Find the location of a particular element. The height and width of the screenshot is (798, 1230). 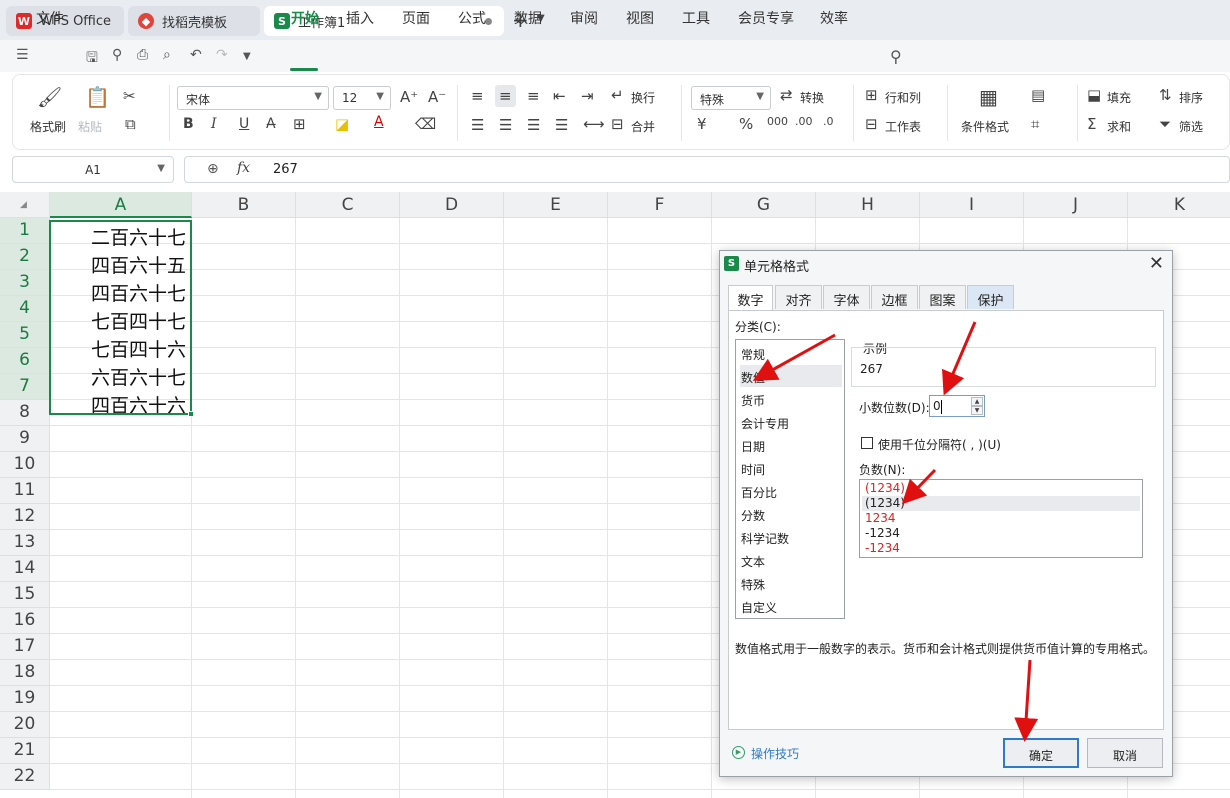

distribute-icon: ⟷ is located at coordinates (594, 124).